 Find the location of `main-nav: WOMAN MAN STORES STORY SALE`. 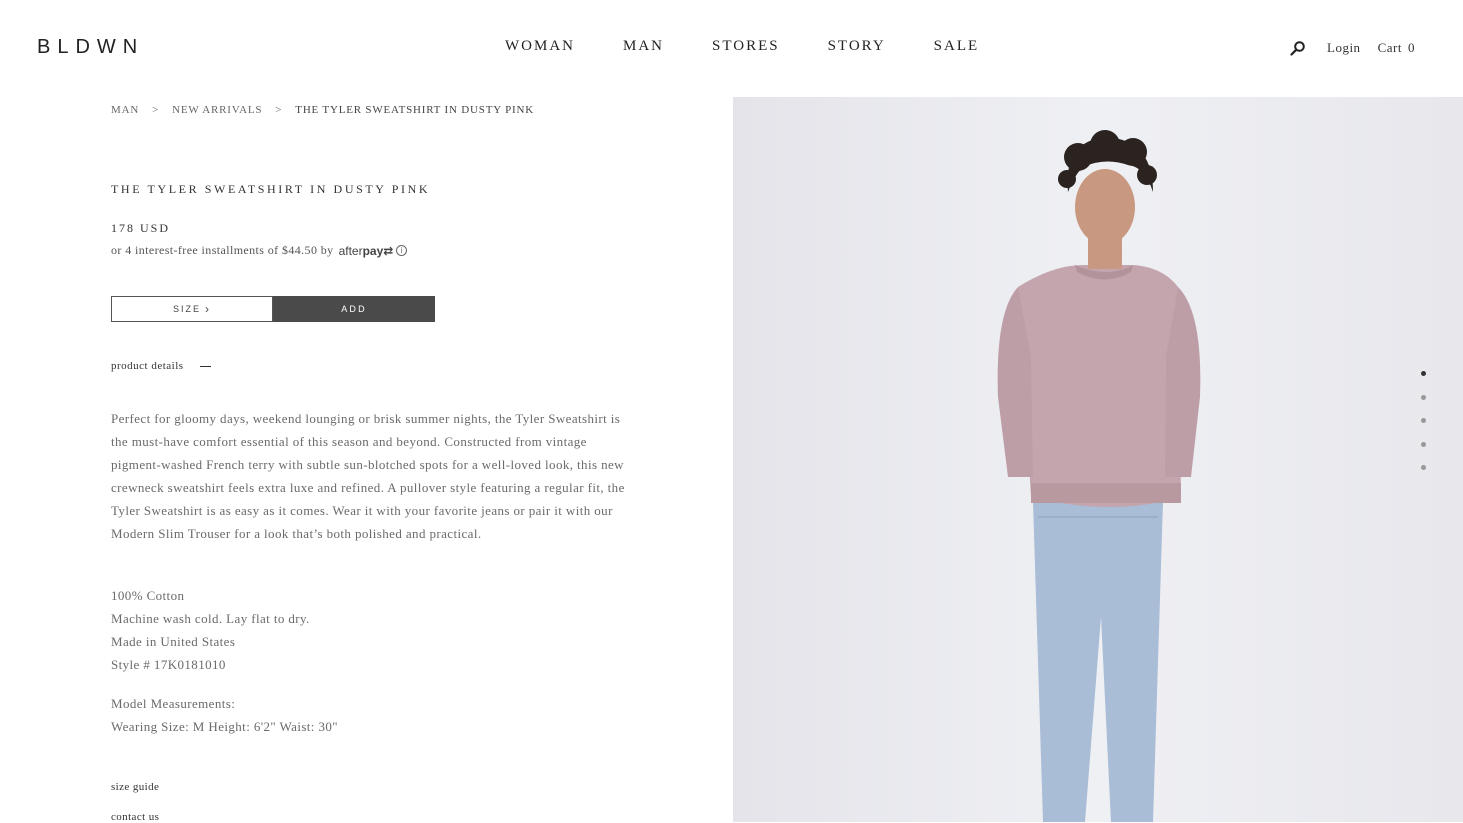

main-nav: WOMAN MAN STORES STORY SALE is located at coordinates (766, 46).